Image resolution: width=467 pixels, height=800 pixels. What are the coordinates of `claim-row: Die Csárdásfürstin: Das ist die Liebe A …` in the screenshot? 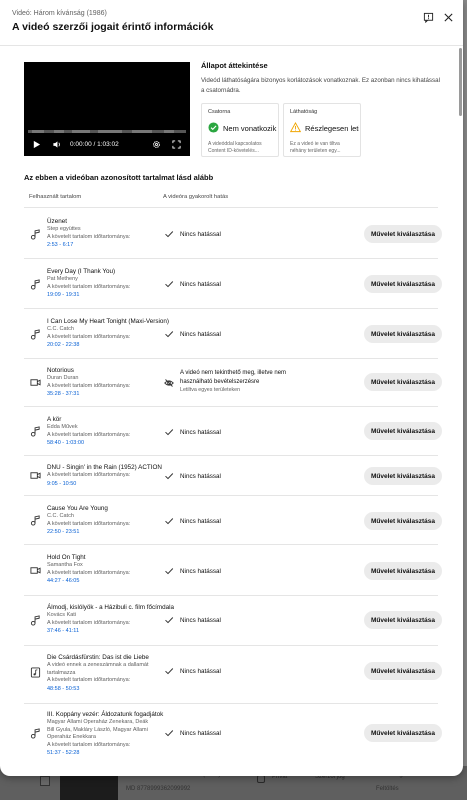 It's located at (233, 675).